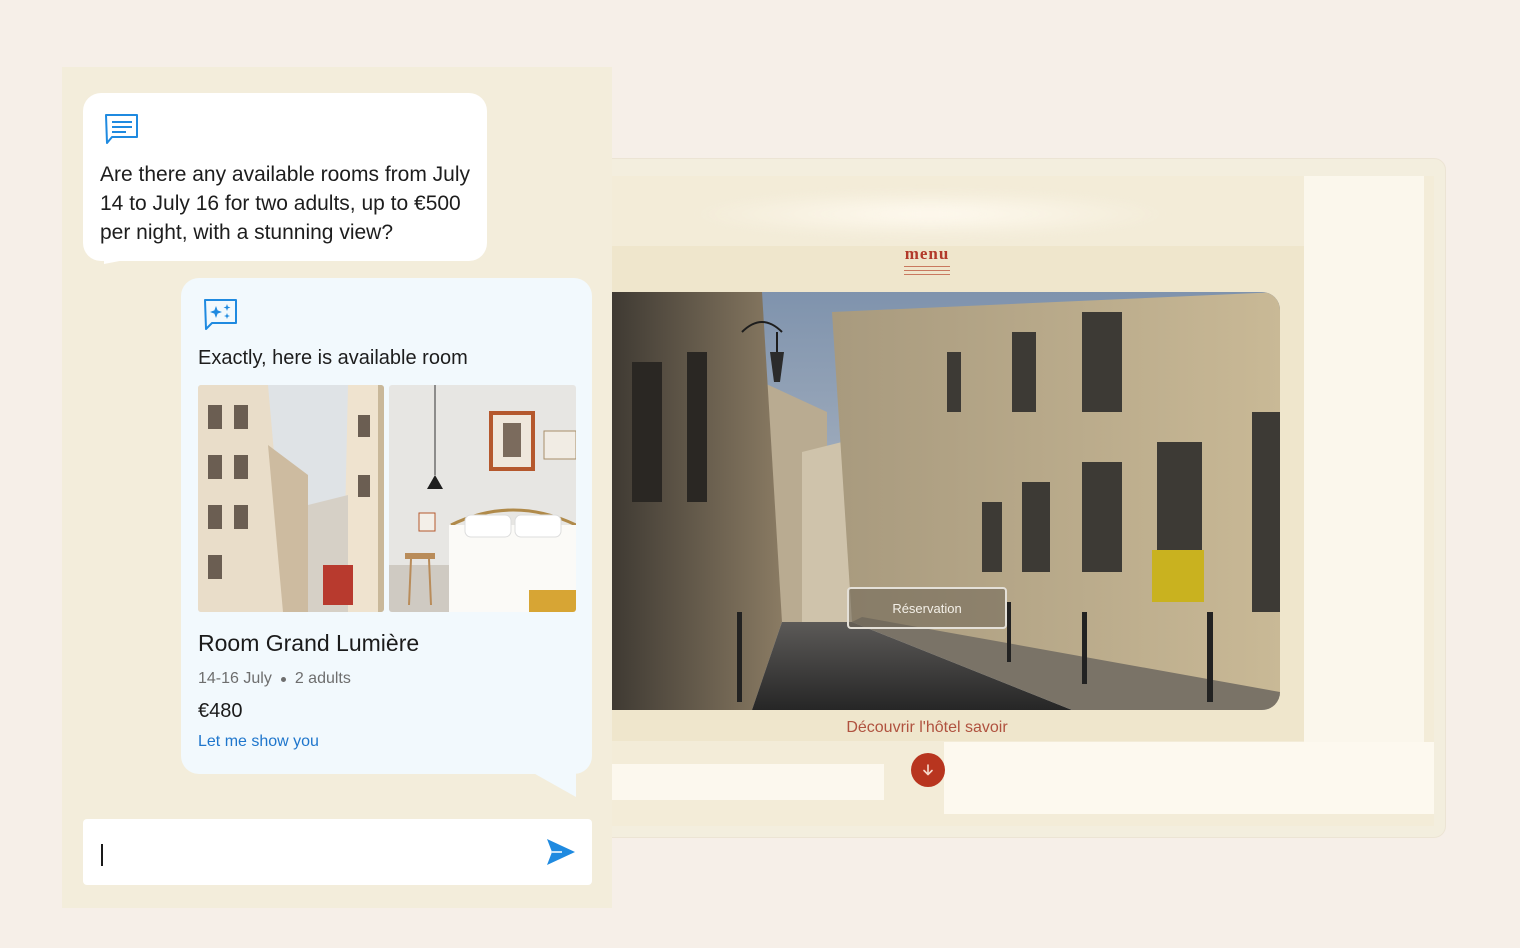 Image resolution: width=1520 pixels, height=948 pixels. What do you see at coordinates (552, 783) in the screenshot?
I see `ai-bubble-tail` at bounding box center [552, 783].